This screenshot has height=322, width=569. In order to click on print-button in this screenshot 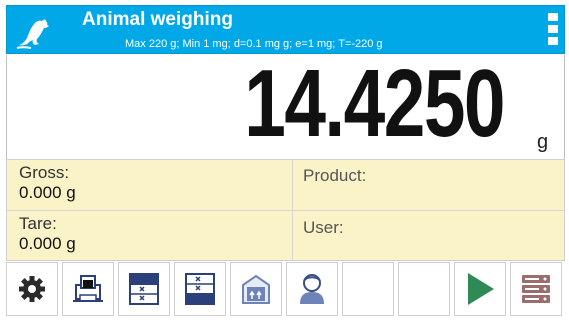, I will do `click(88, 289)`.